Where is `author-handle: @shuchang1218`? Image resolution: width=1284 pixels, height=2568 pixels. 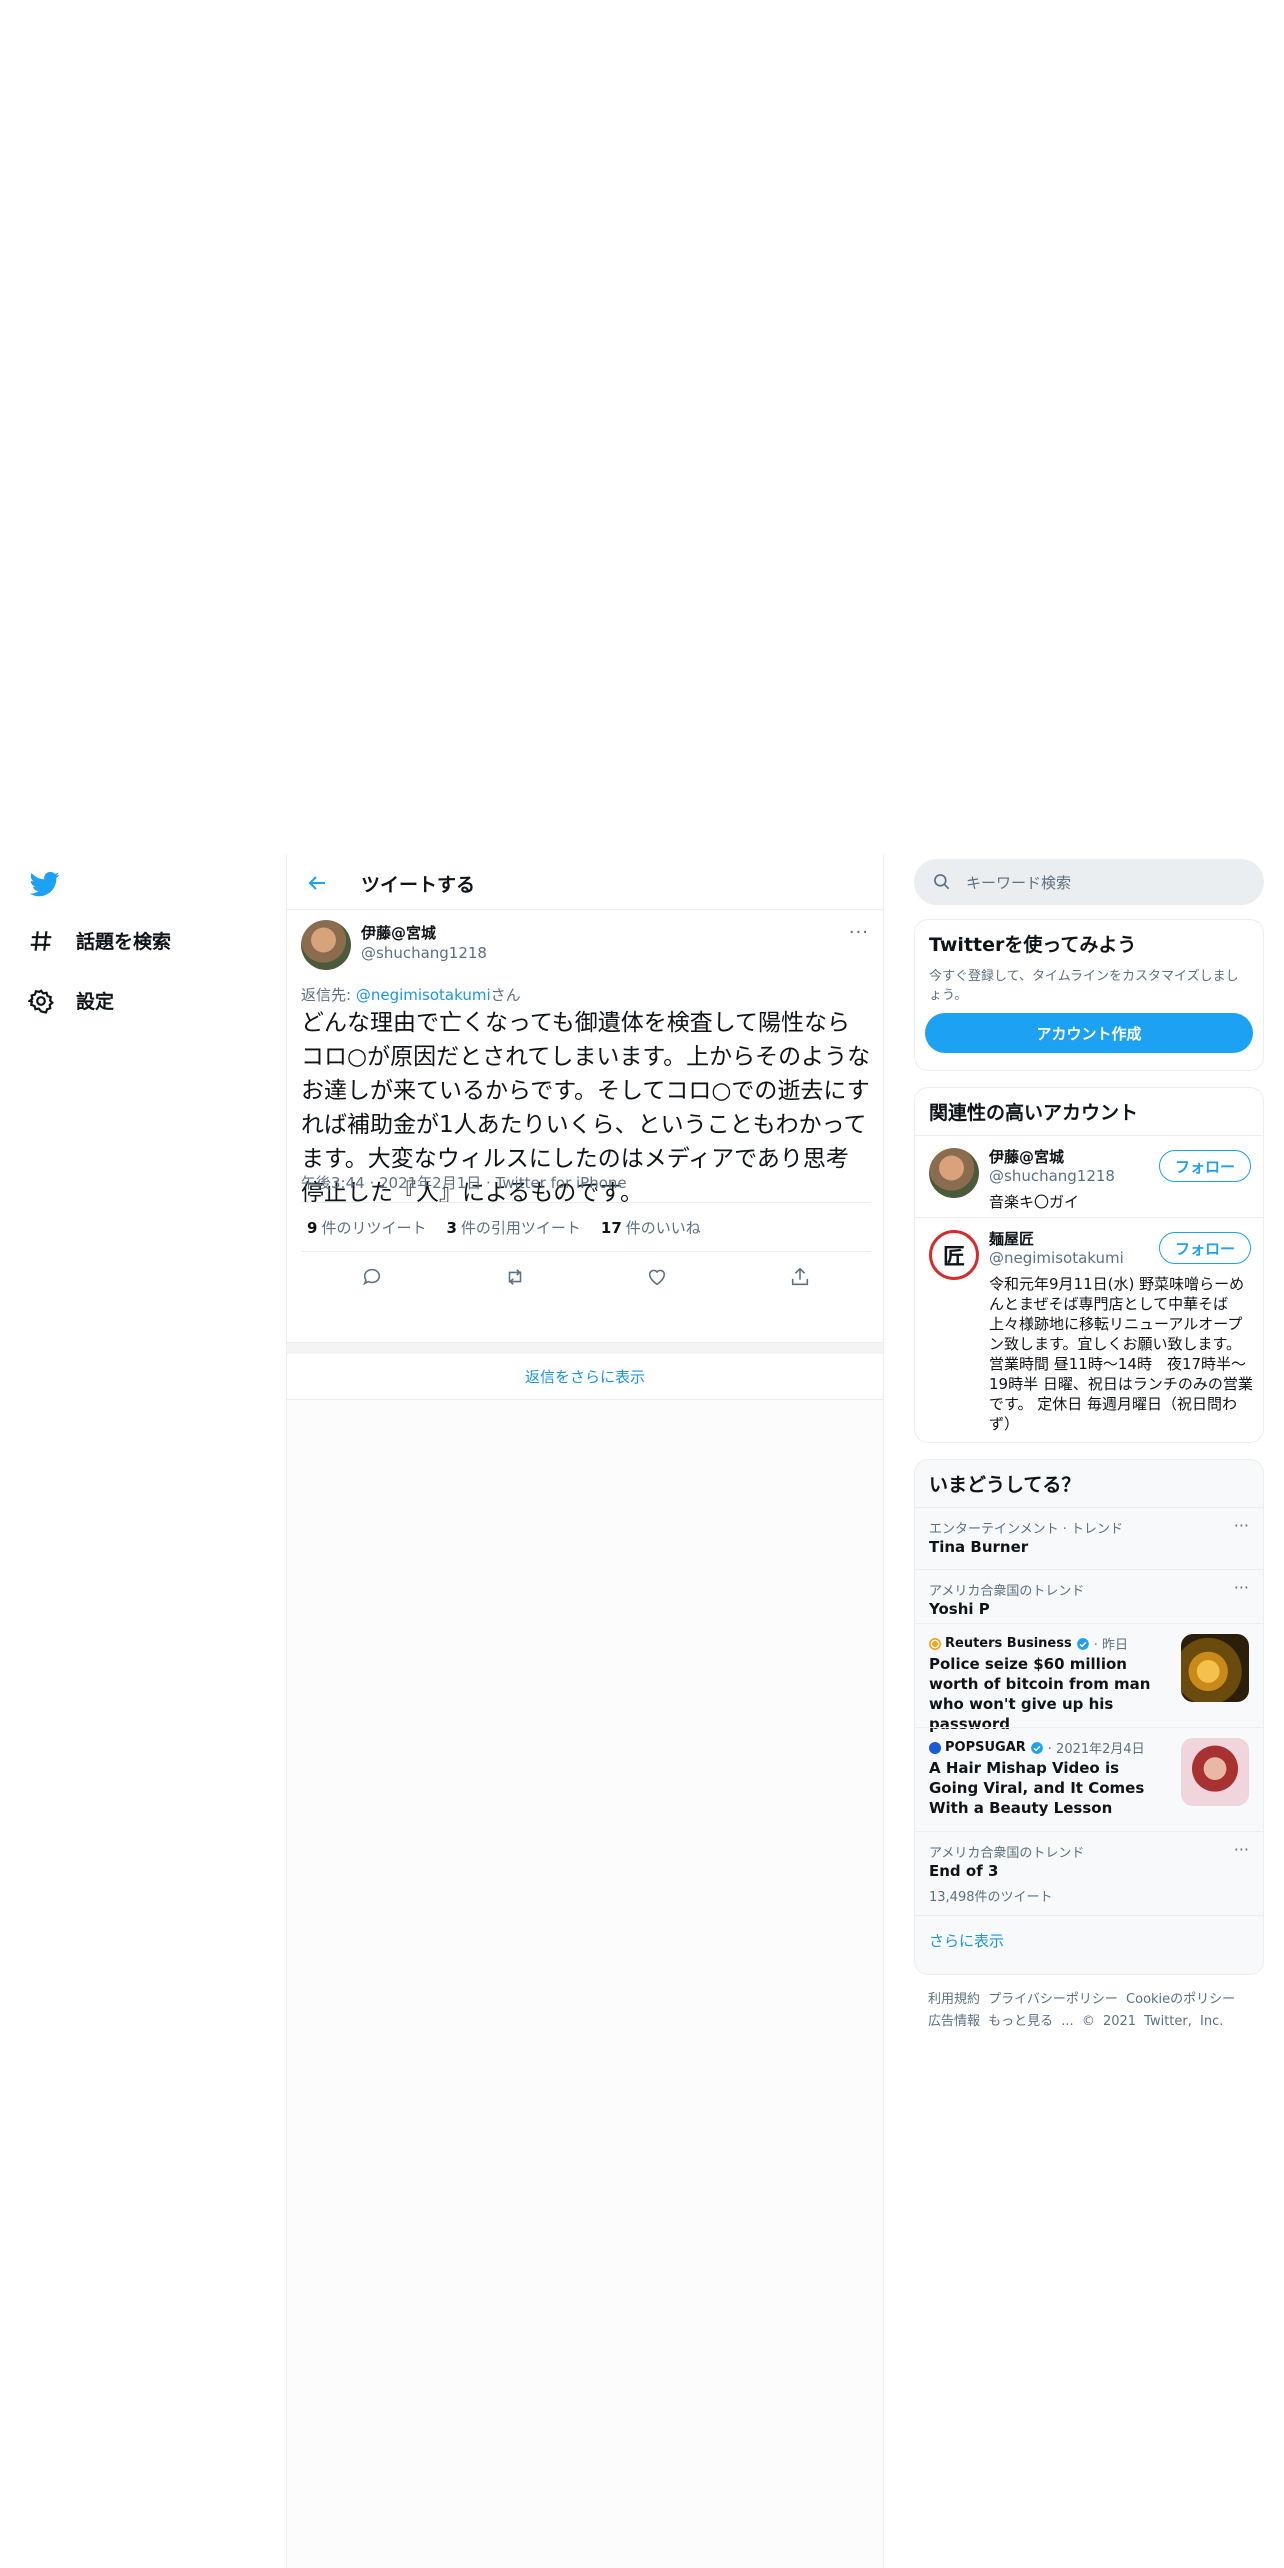 author-handle: @shuchang1218 is located at coordinates (424, 953).